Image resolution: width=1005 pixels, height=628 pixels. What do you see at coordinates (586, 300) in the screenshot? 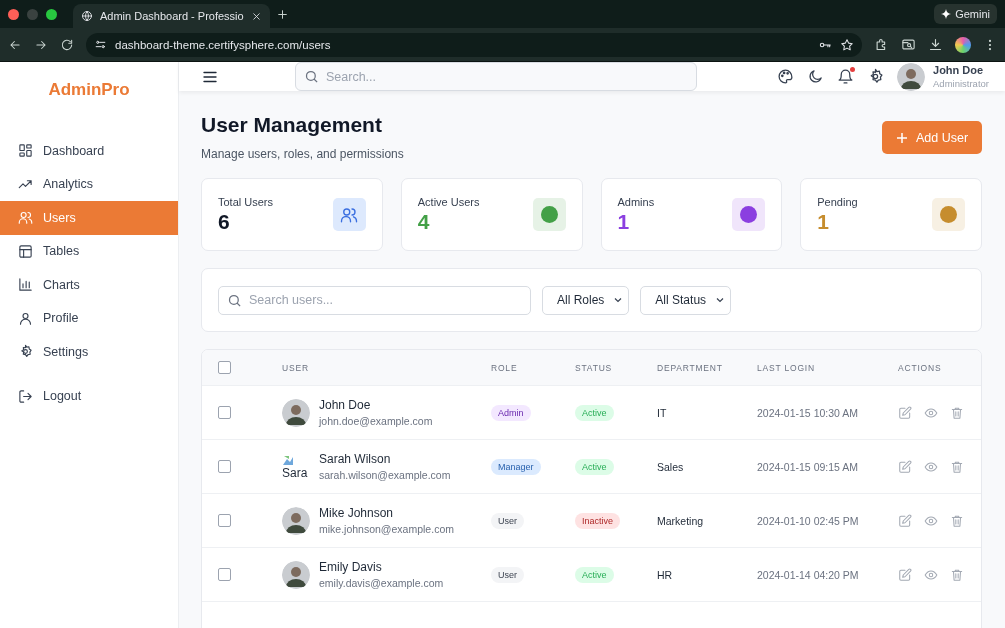
I see `role-dropdown: All Roles` at bounding box center [586, 300].